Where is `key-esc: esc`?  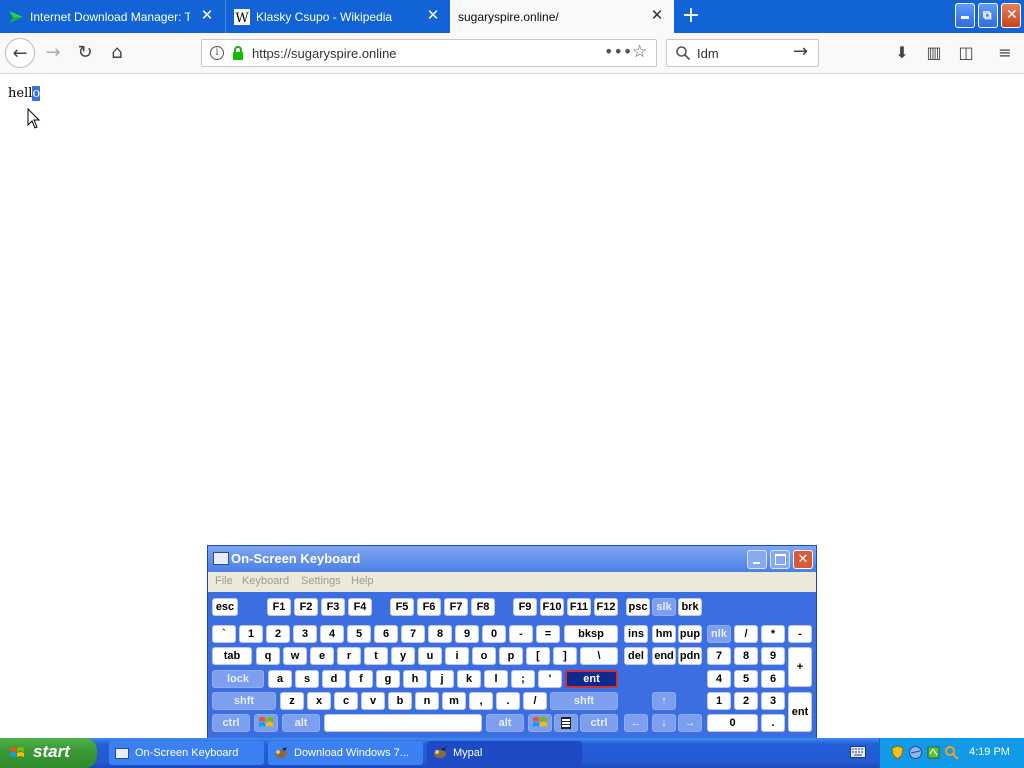
key-esc: esc is located at coordinates (225, 607).